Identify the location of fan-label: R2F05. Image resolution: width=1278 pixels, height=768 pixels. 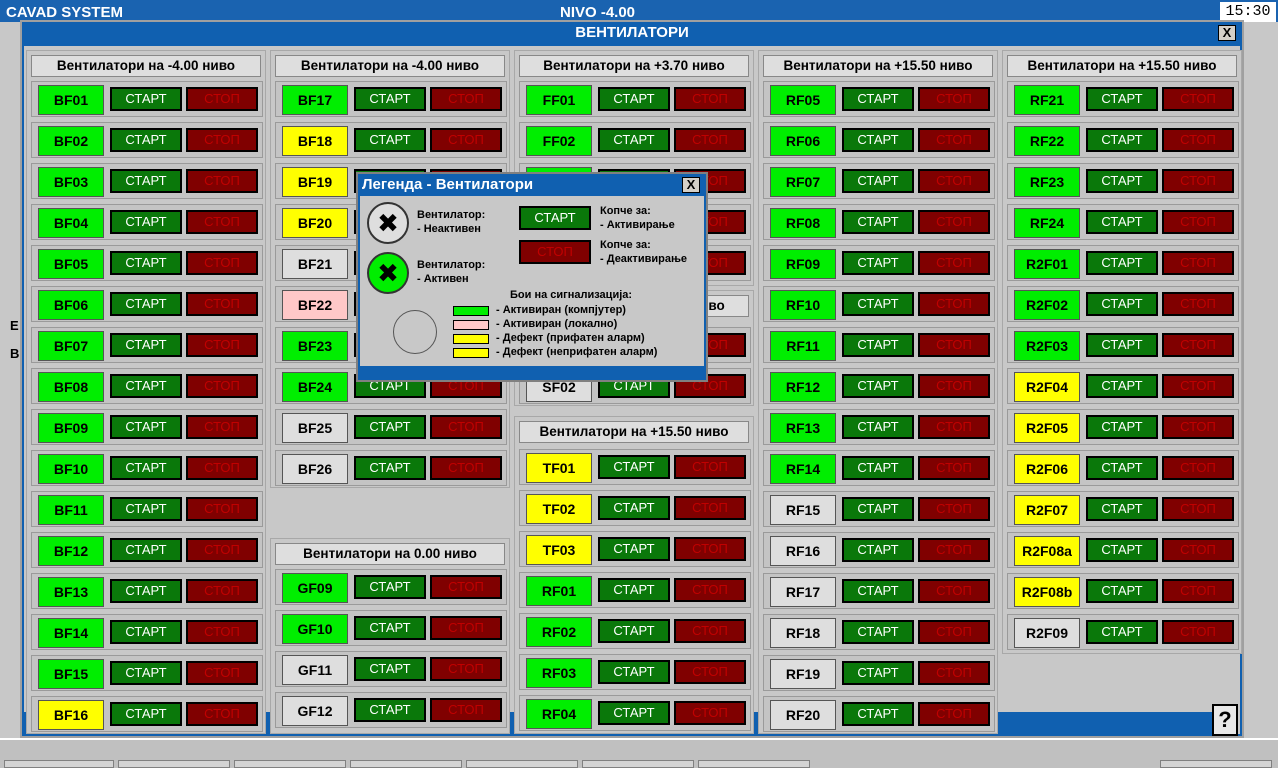
(1047, 428).